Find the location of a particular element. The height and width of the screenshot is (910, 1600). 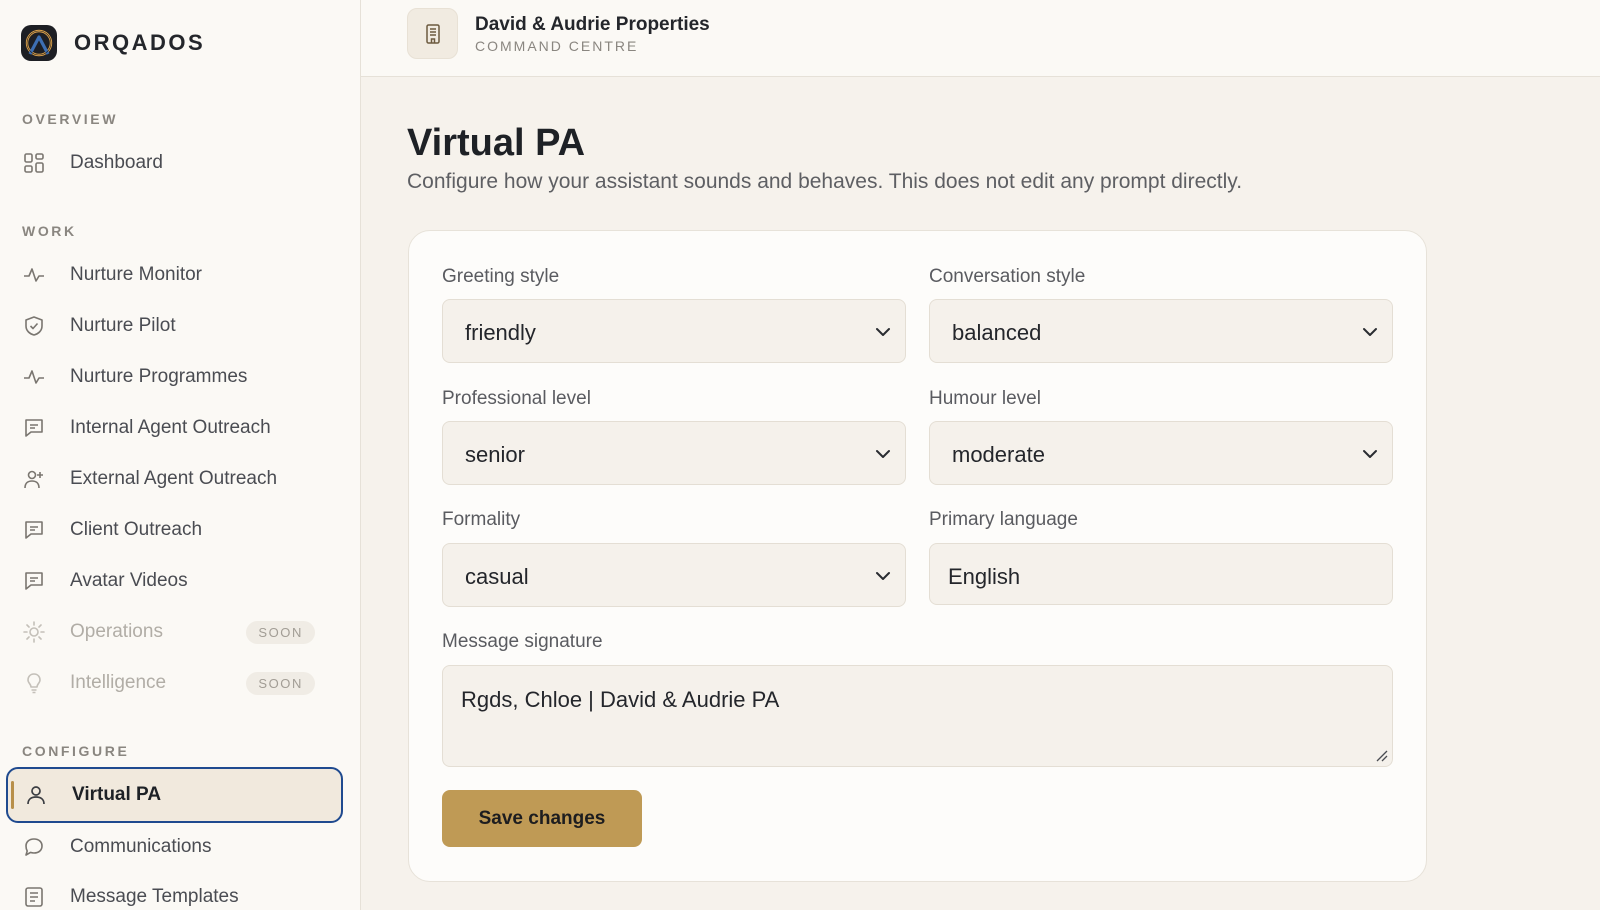

shield-icon is located at coordinates (34, 326).